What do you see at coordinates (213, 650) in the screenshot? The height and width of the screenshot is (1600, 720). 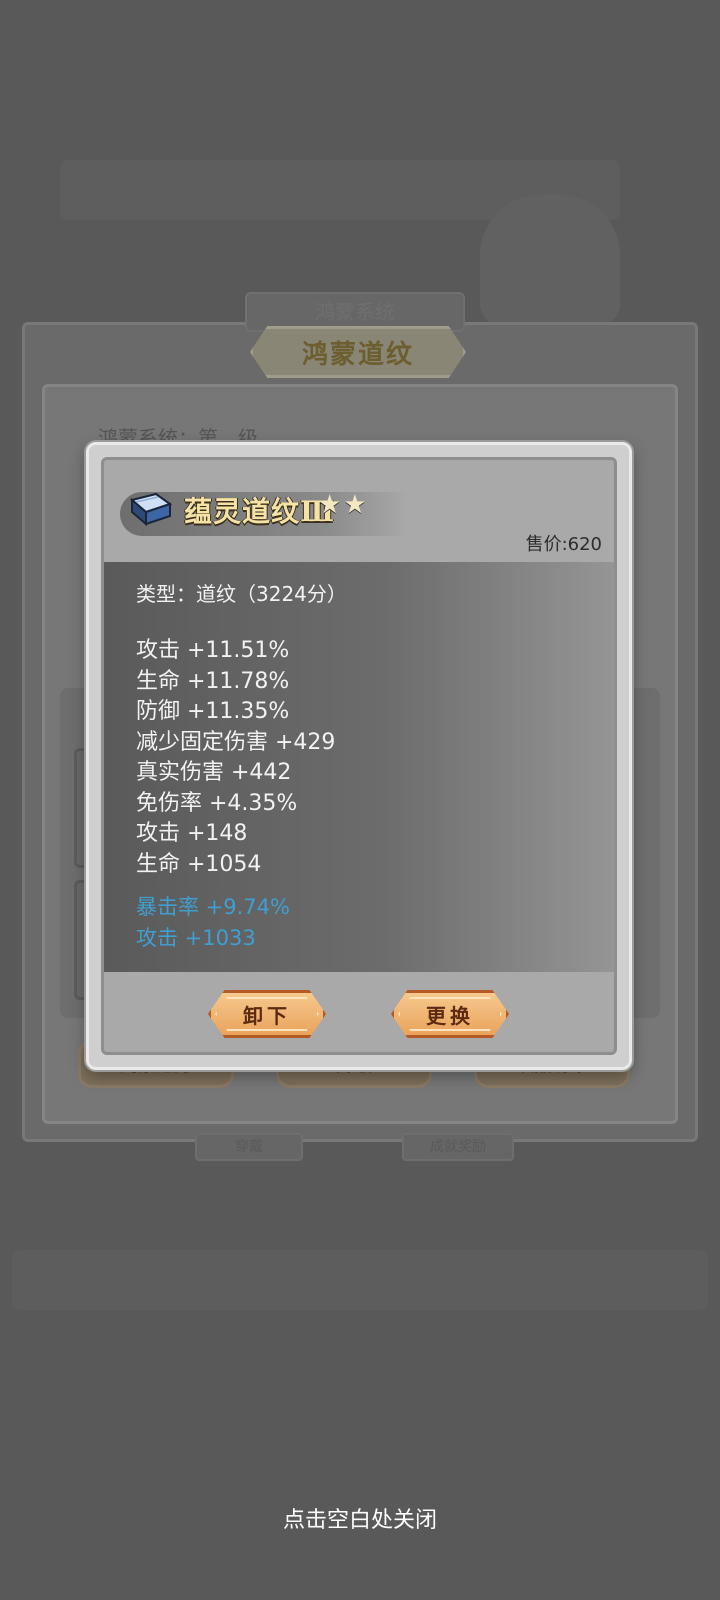 I see `stat-line: 攻击 +11.51%` at bounding box center [213, 650].